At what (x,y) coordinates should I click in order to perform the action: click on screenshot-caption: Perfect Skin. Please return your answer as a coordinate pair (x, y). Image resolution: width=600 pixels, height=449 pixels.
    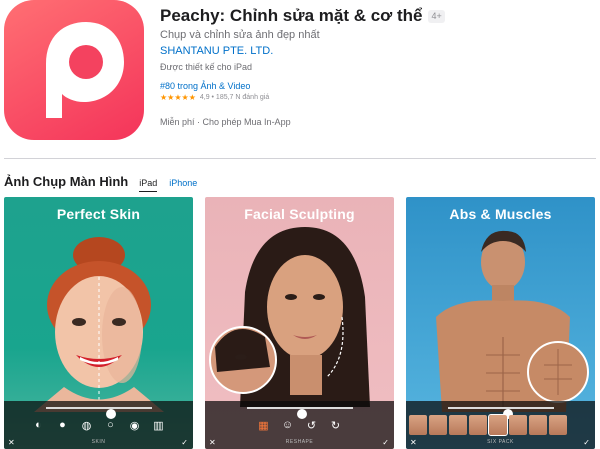
    Looking at the image, I should click on (98, 214).